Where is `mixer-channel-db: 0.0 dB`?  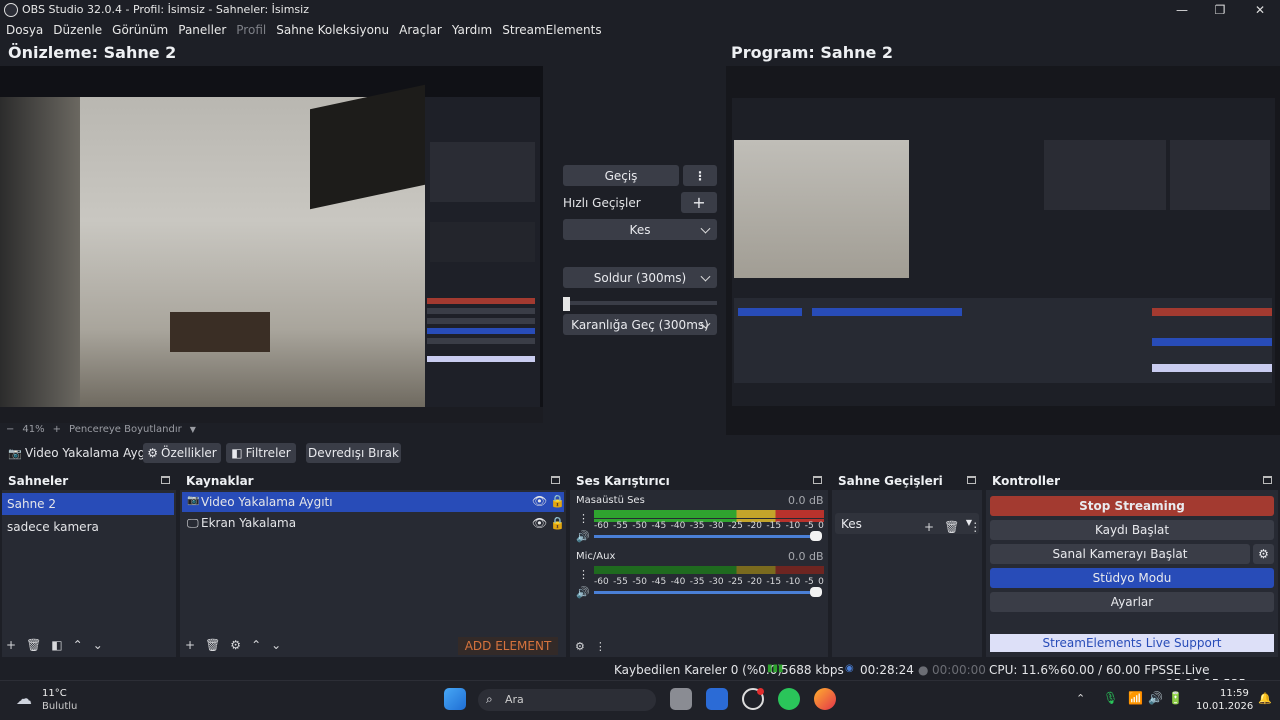 mixer-channel-db: 0.0 dB is located at coordinates (806, 556).